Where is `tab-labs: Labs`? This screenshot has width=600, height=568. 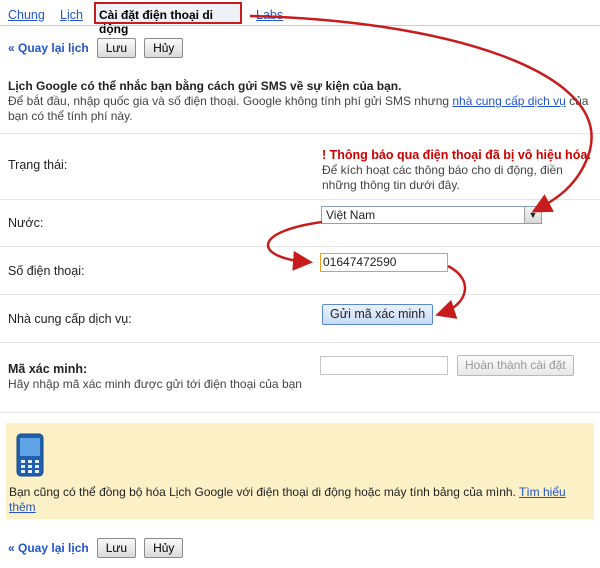
tab-labs: Labs is located at coordinates (269, 15).